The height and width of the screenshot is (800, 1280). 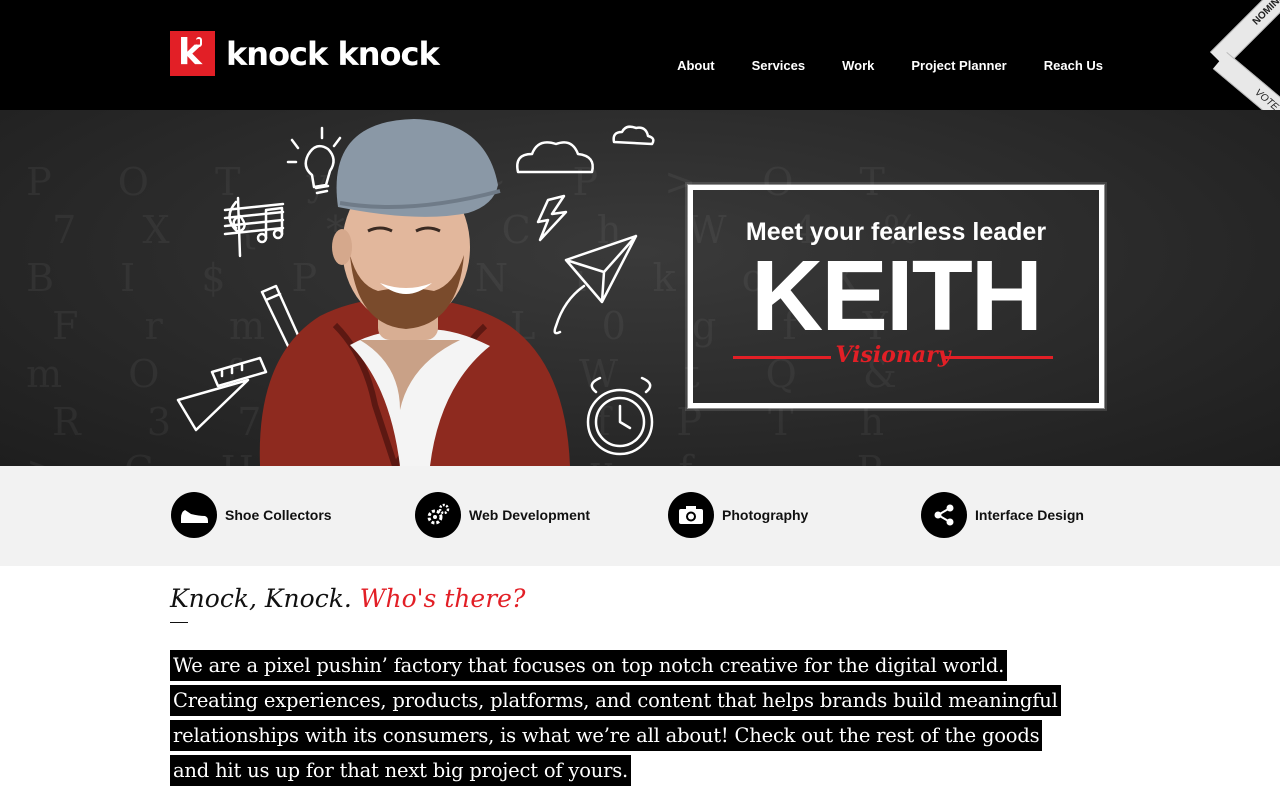 I want to click on intro-divider, so click(x=179, y=622).